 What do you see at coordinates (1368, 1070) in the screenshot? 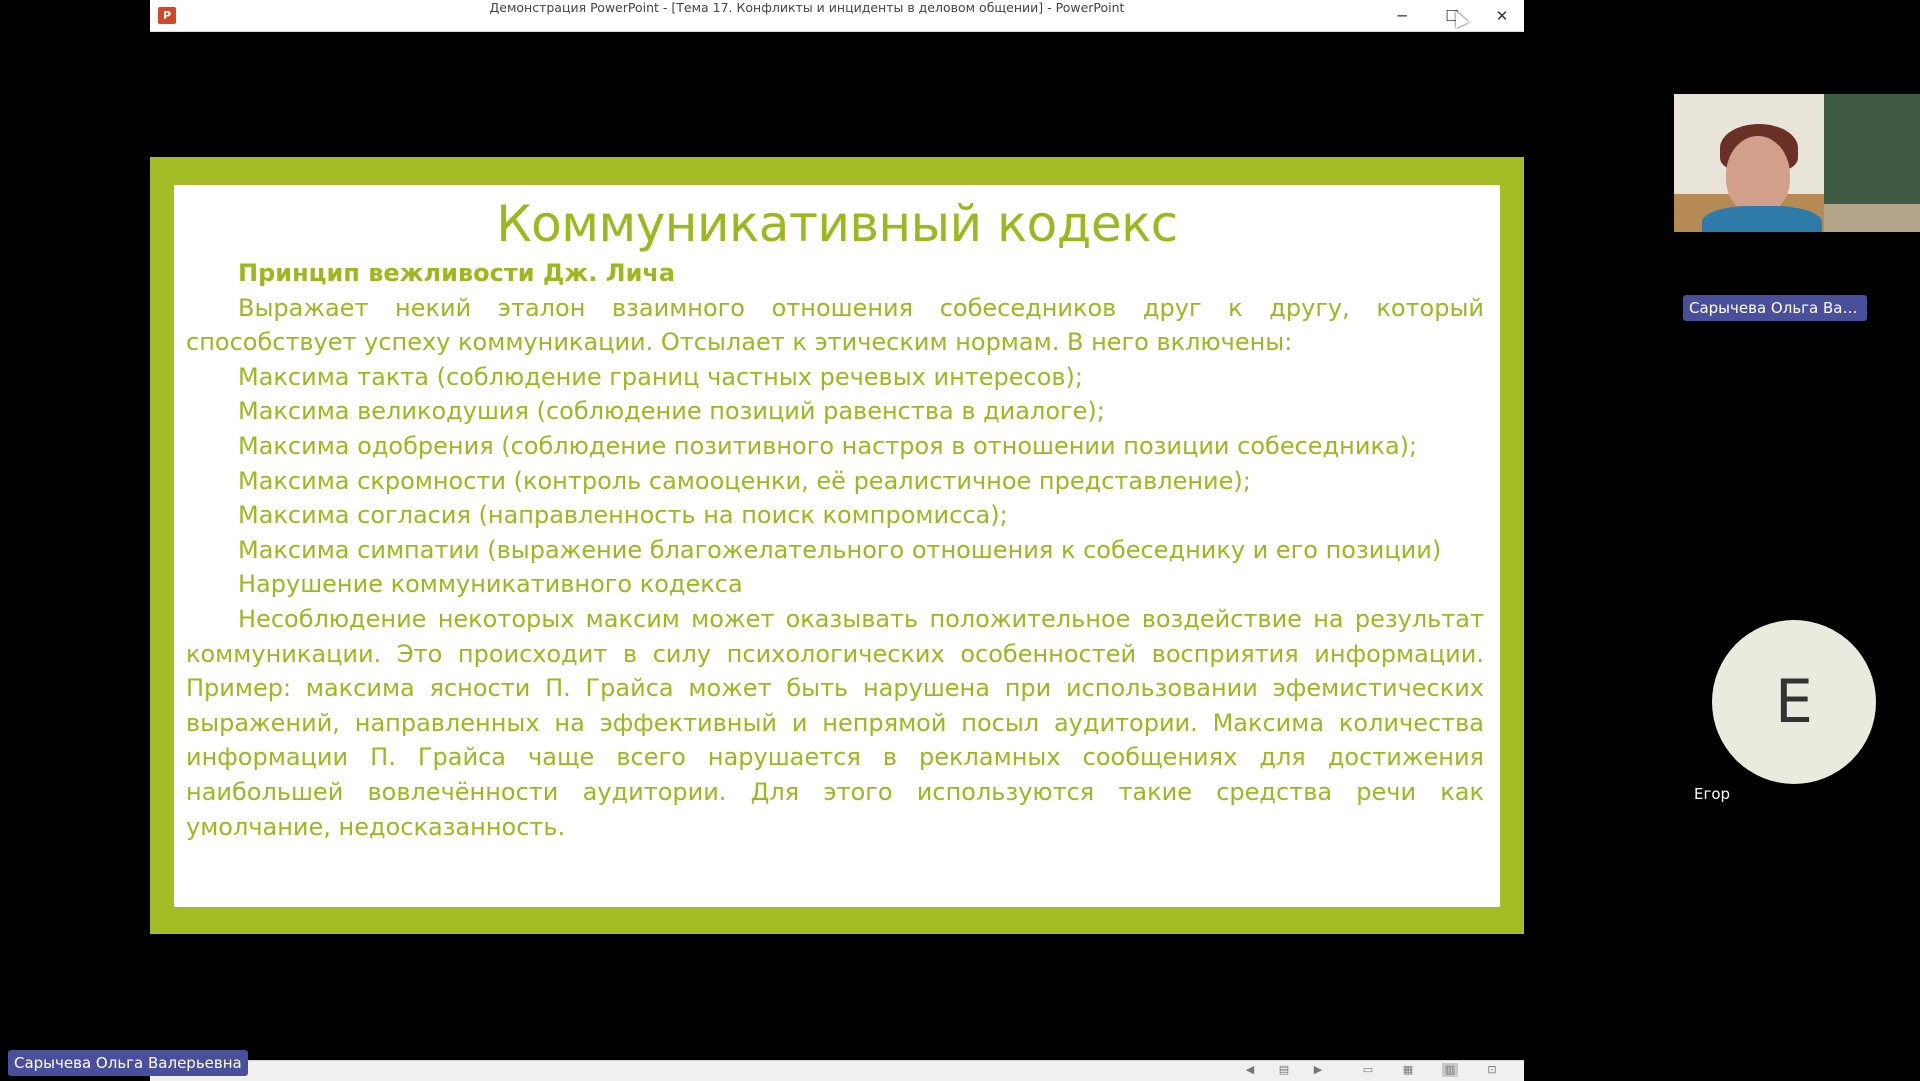
I see `normal-view-icon: ▭` at bounding box center [1368, 1070].